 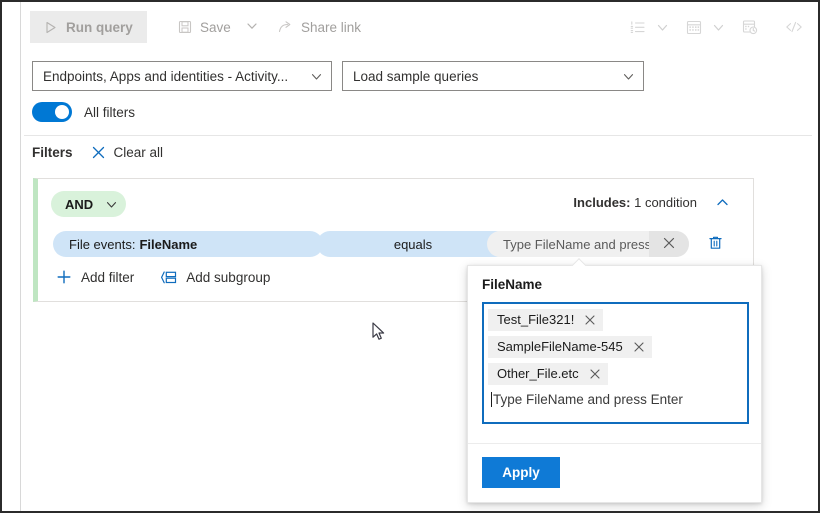 I want to click on popup-title: FileName, so click(x=512, y=284).